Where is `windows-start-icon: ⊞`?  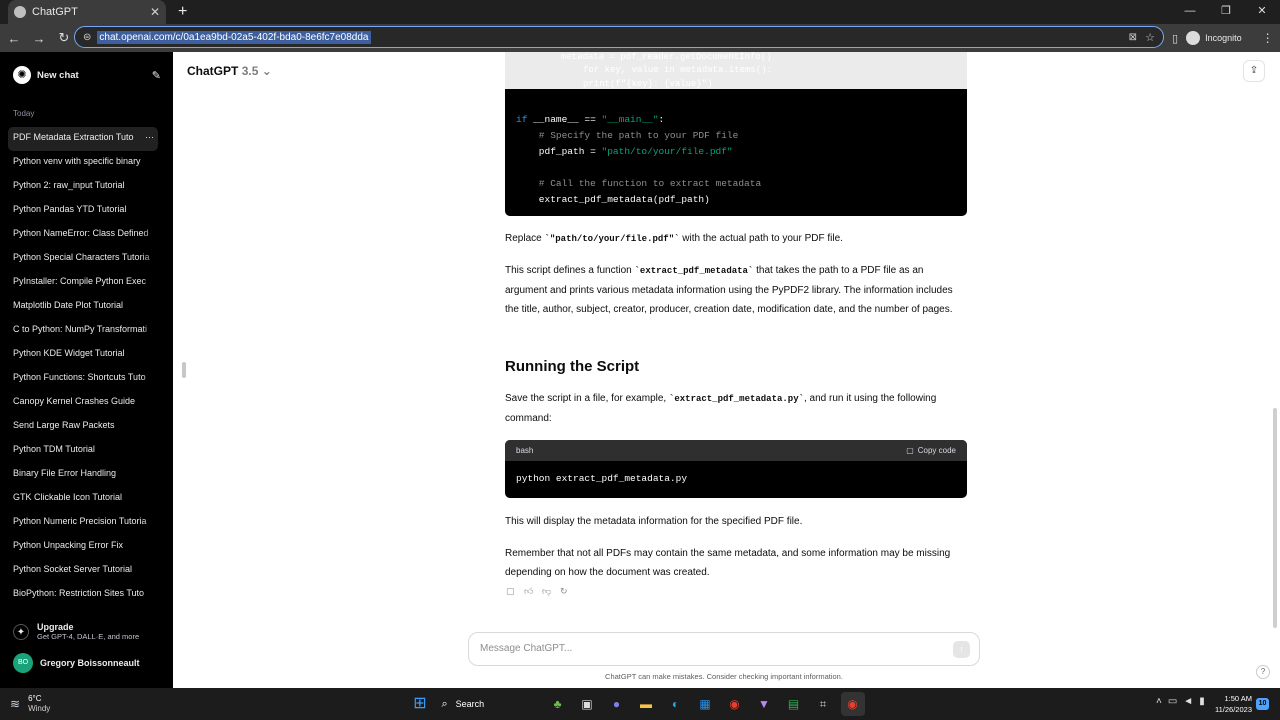 windows-start-icon: ⊞ is located at coordinates (420, 704).